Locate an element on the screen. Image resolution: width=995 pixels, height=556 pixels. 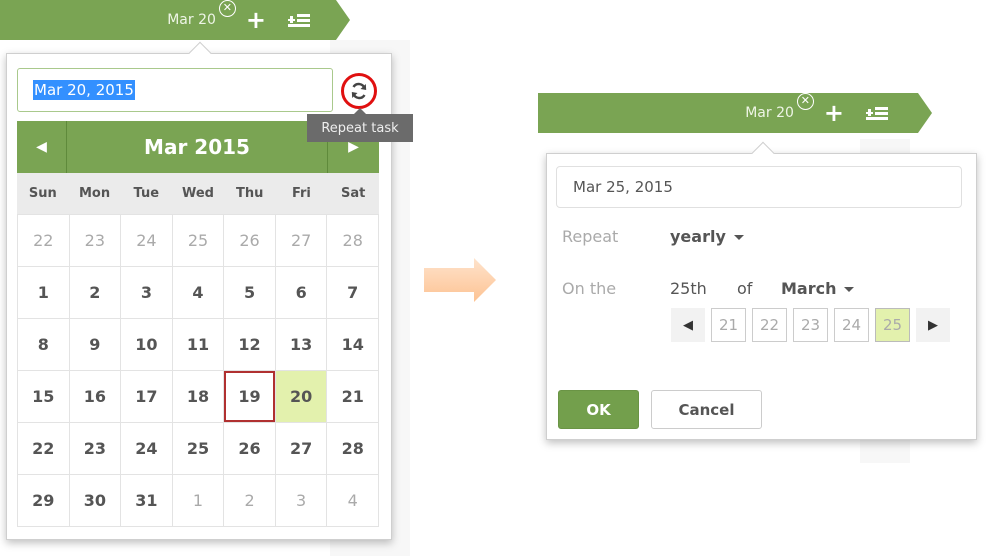
weekday-label: Fri is located at coordinates (301, 193).